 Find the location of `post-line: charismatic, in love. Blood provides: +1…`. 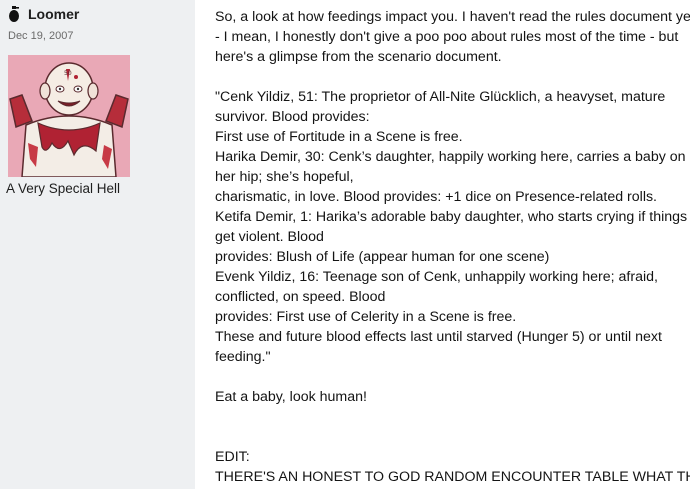

post-line: charismatic, in love. Blood provides: +1… is located at coordinates (436, 197).